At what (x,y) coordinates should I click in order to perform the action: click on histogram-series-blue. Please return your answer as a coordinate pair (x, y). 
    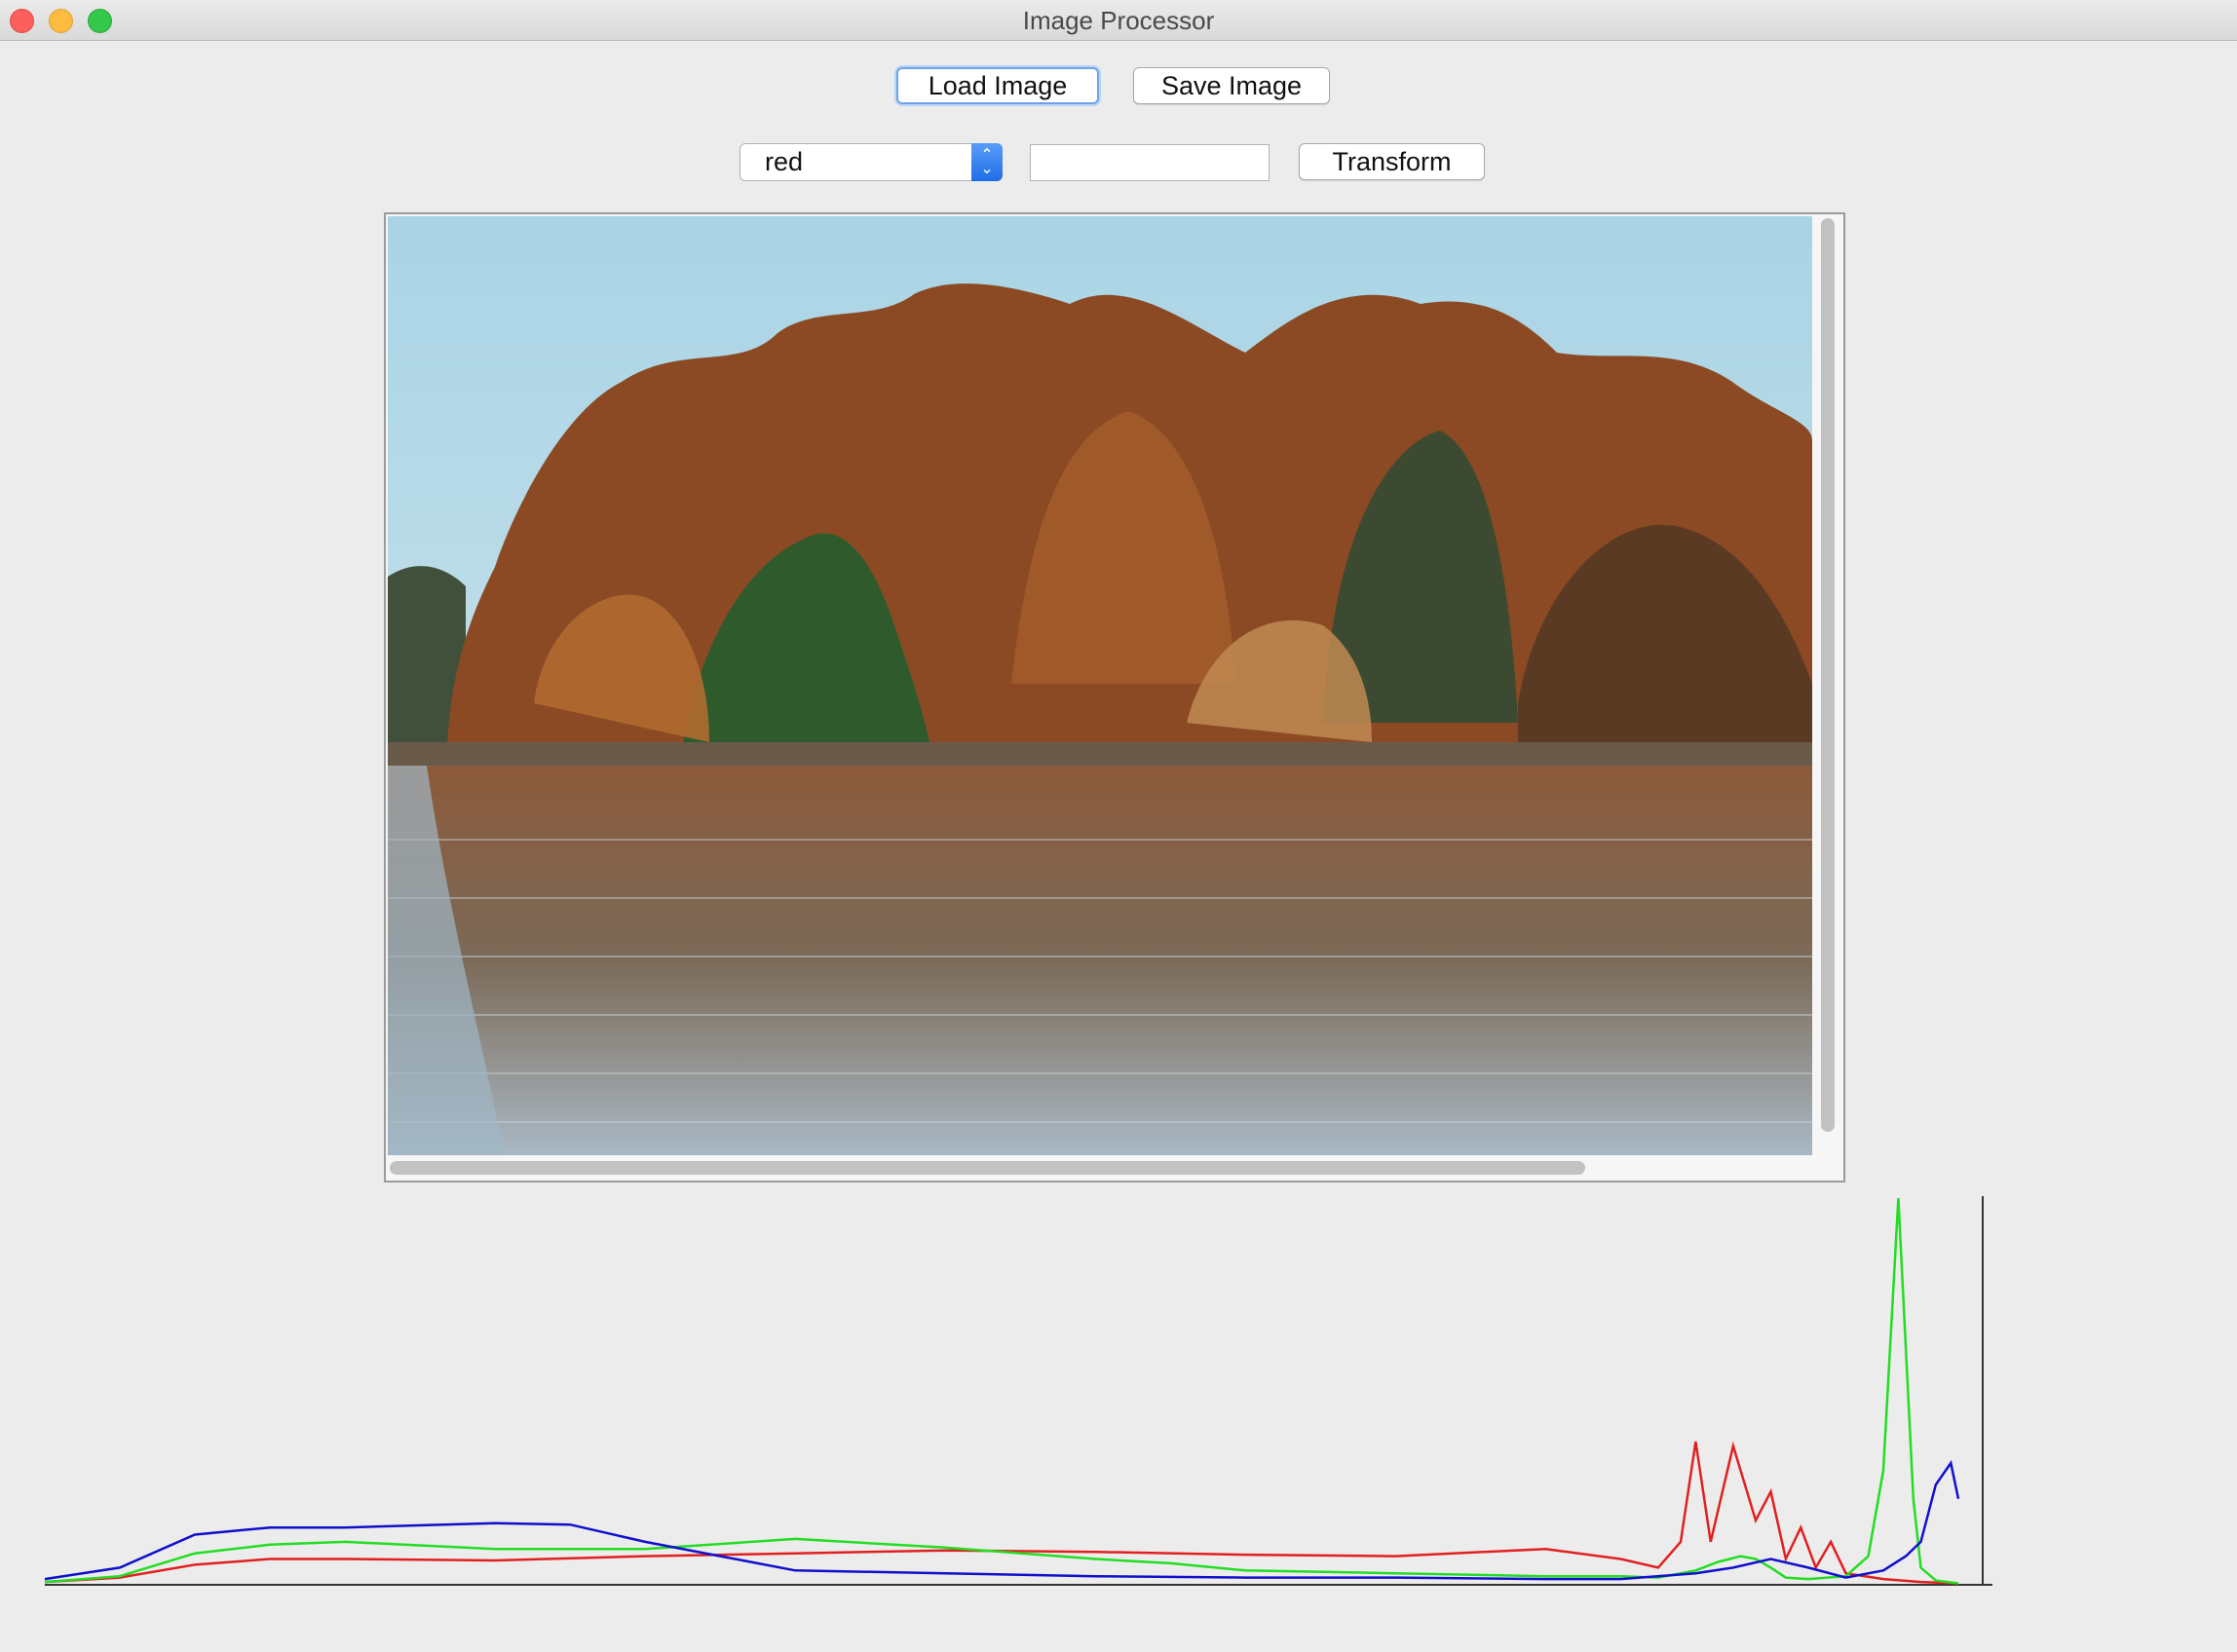
    Looking at the image, I should click on (1002, 1520).